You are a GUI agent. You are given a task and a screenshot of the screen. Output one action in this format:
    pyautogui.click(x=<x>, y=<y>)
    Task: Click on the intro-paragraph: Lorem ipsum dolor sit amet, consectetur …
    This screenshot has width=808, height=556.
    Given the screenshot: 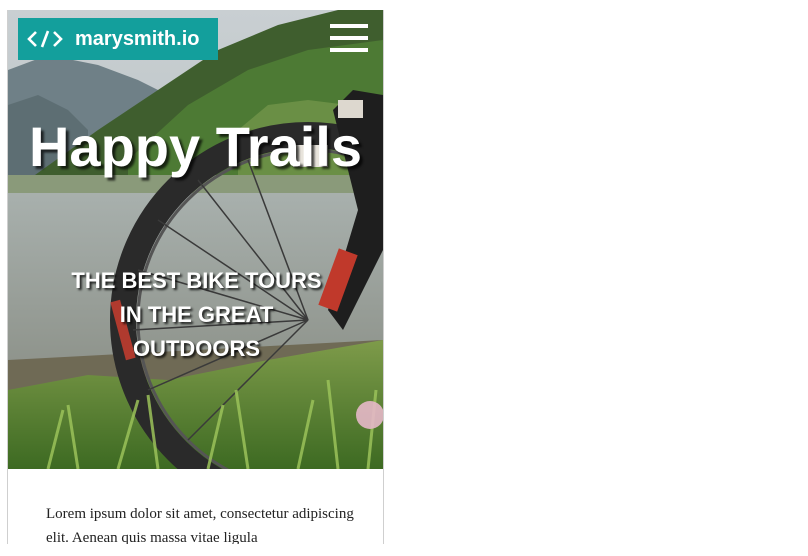 What is the action you would take?
    pyautogui.click(x=200, y=525)
    